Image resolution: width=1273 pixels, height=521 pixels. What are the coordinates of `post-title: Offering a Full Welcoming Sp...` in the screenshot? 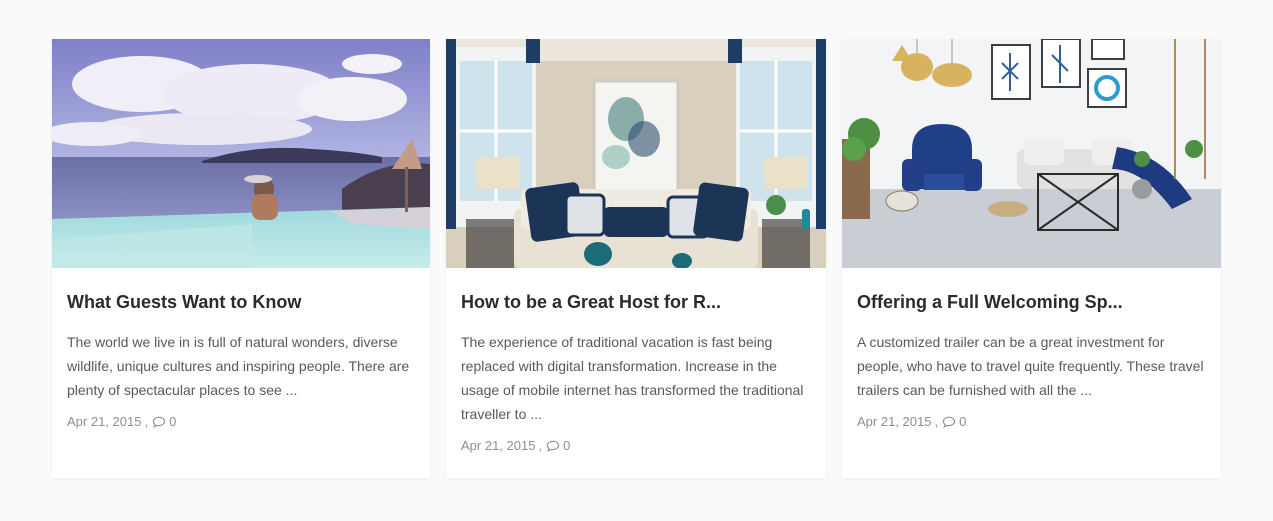 It's located at (1031, 302).